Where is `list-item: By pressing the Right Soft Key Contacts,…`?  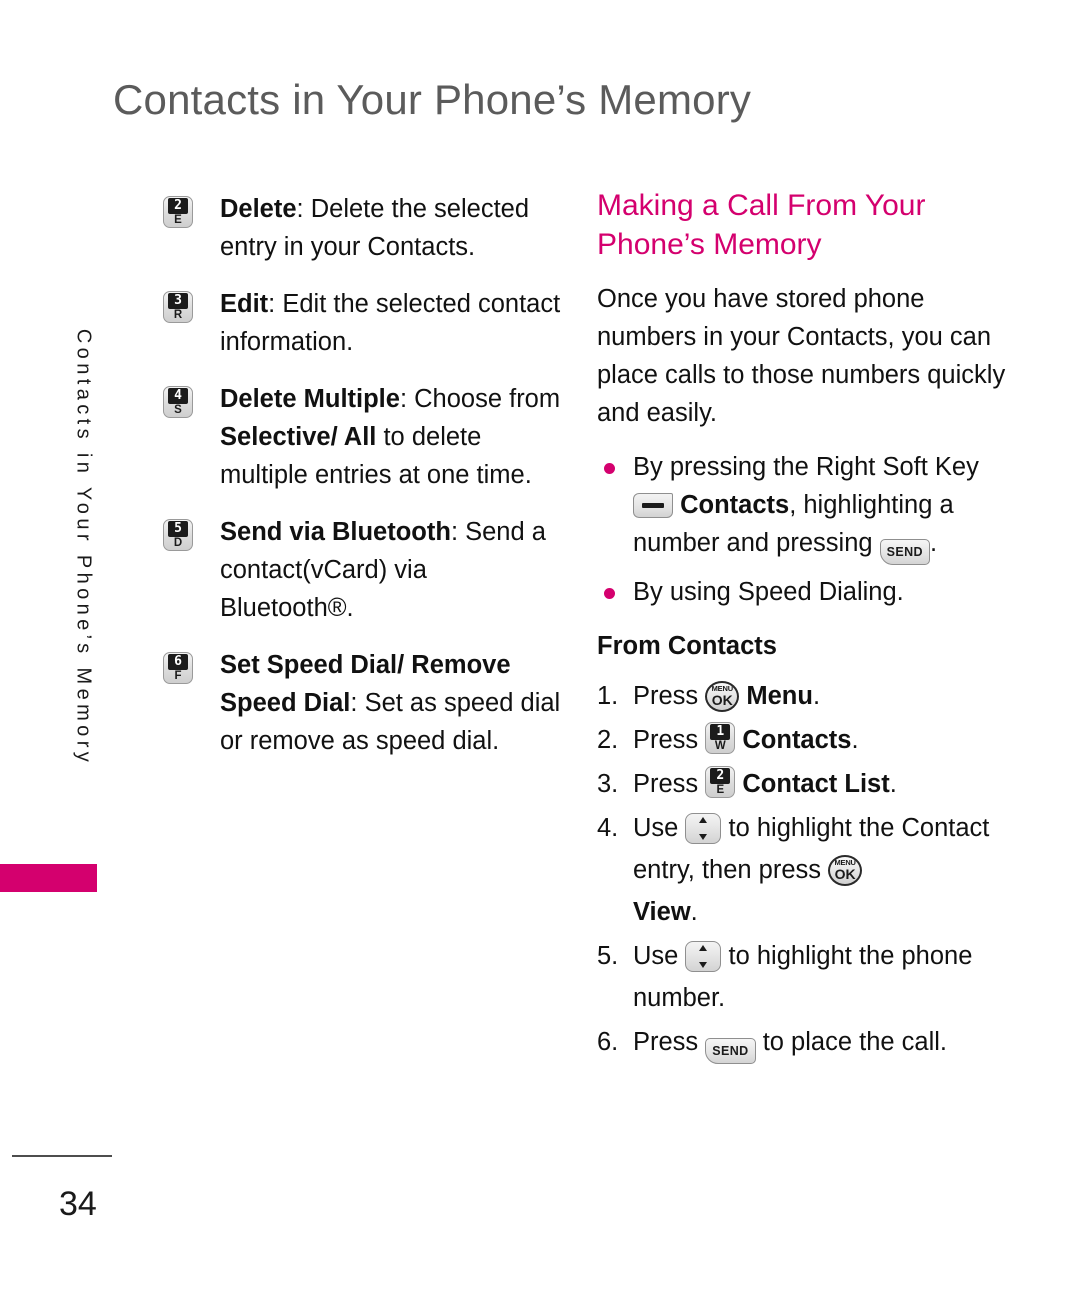
list-item: By pressing the Right Soft Key Contacts,… is located at coordinates (807, 506).